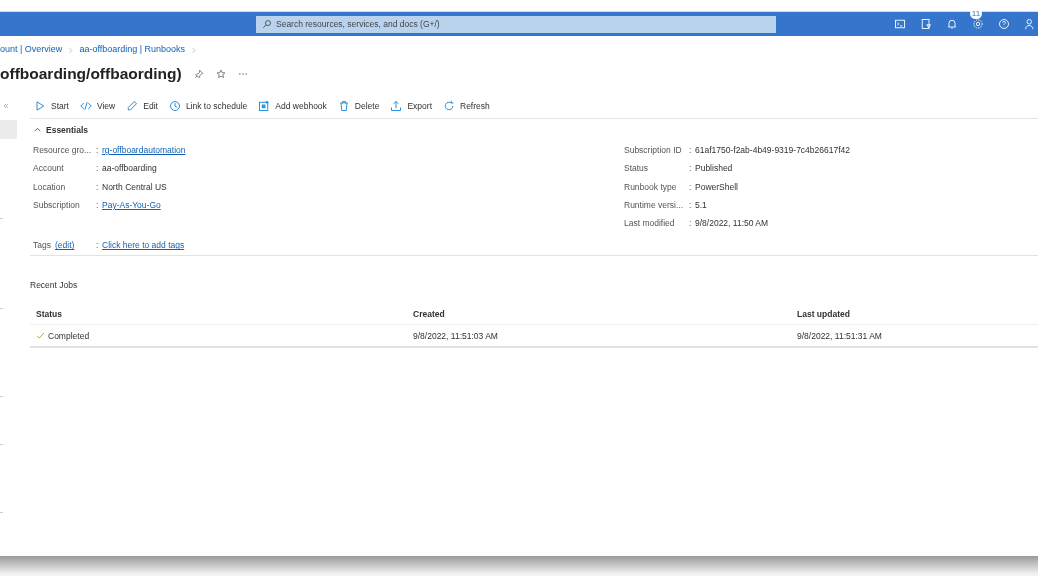 This screenshot has height=576, width=1038. Describe the element at coordinates (6, 106) in the screenshot. I see `collapse-icon` at that location.